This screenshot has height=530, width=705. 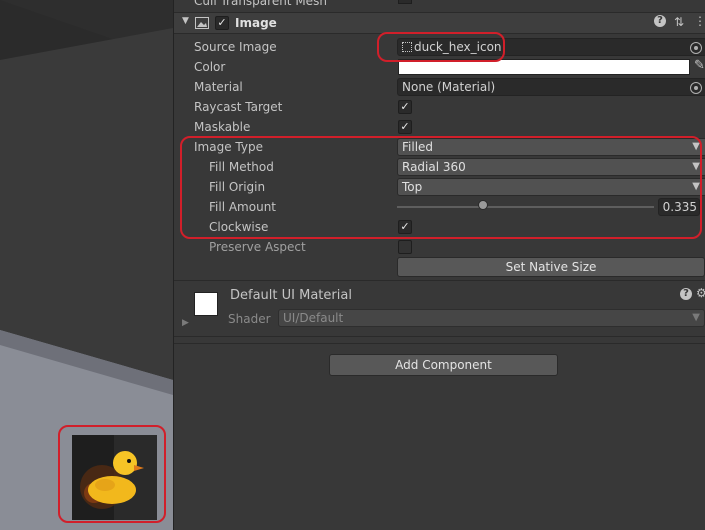 What do you see at coordinates (222, 23) in the screenshot?
I see `component-enabled-checkbox: ✓` at bounding box center [222, 23].